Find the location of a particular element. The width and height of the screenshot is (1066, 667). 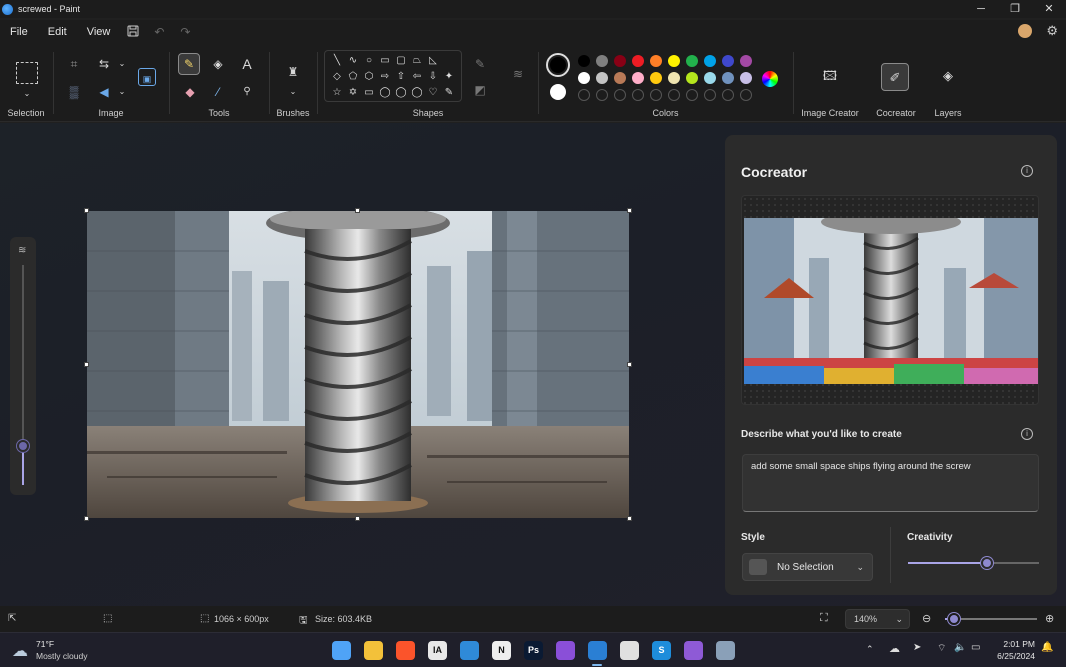

weather-desc: Mostly cloudy is located at coordinates (62, 656).